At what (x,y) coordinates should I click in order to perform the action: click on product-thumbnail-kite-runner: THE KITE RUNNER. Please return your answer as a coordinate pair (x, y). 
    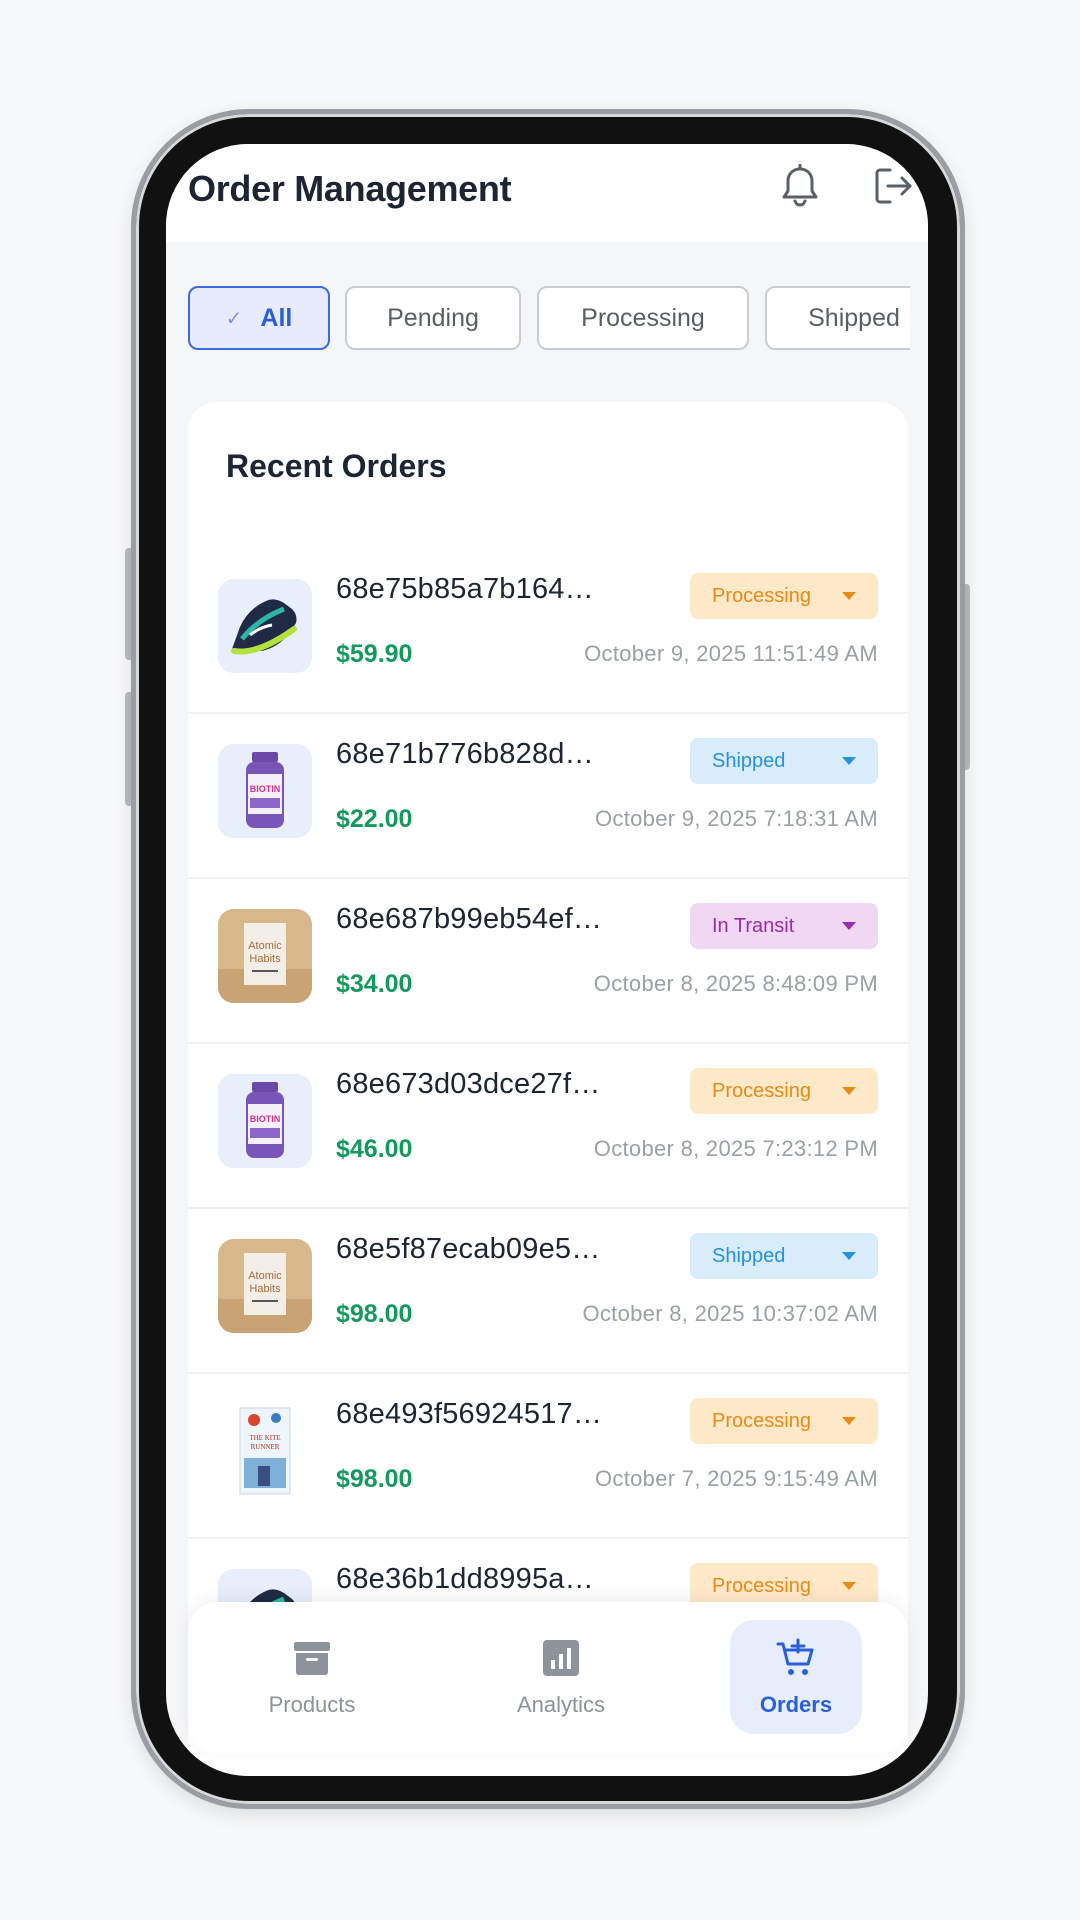
    Looking at the image, I should click on (265, 1451).